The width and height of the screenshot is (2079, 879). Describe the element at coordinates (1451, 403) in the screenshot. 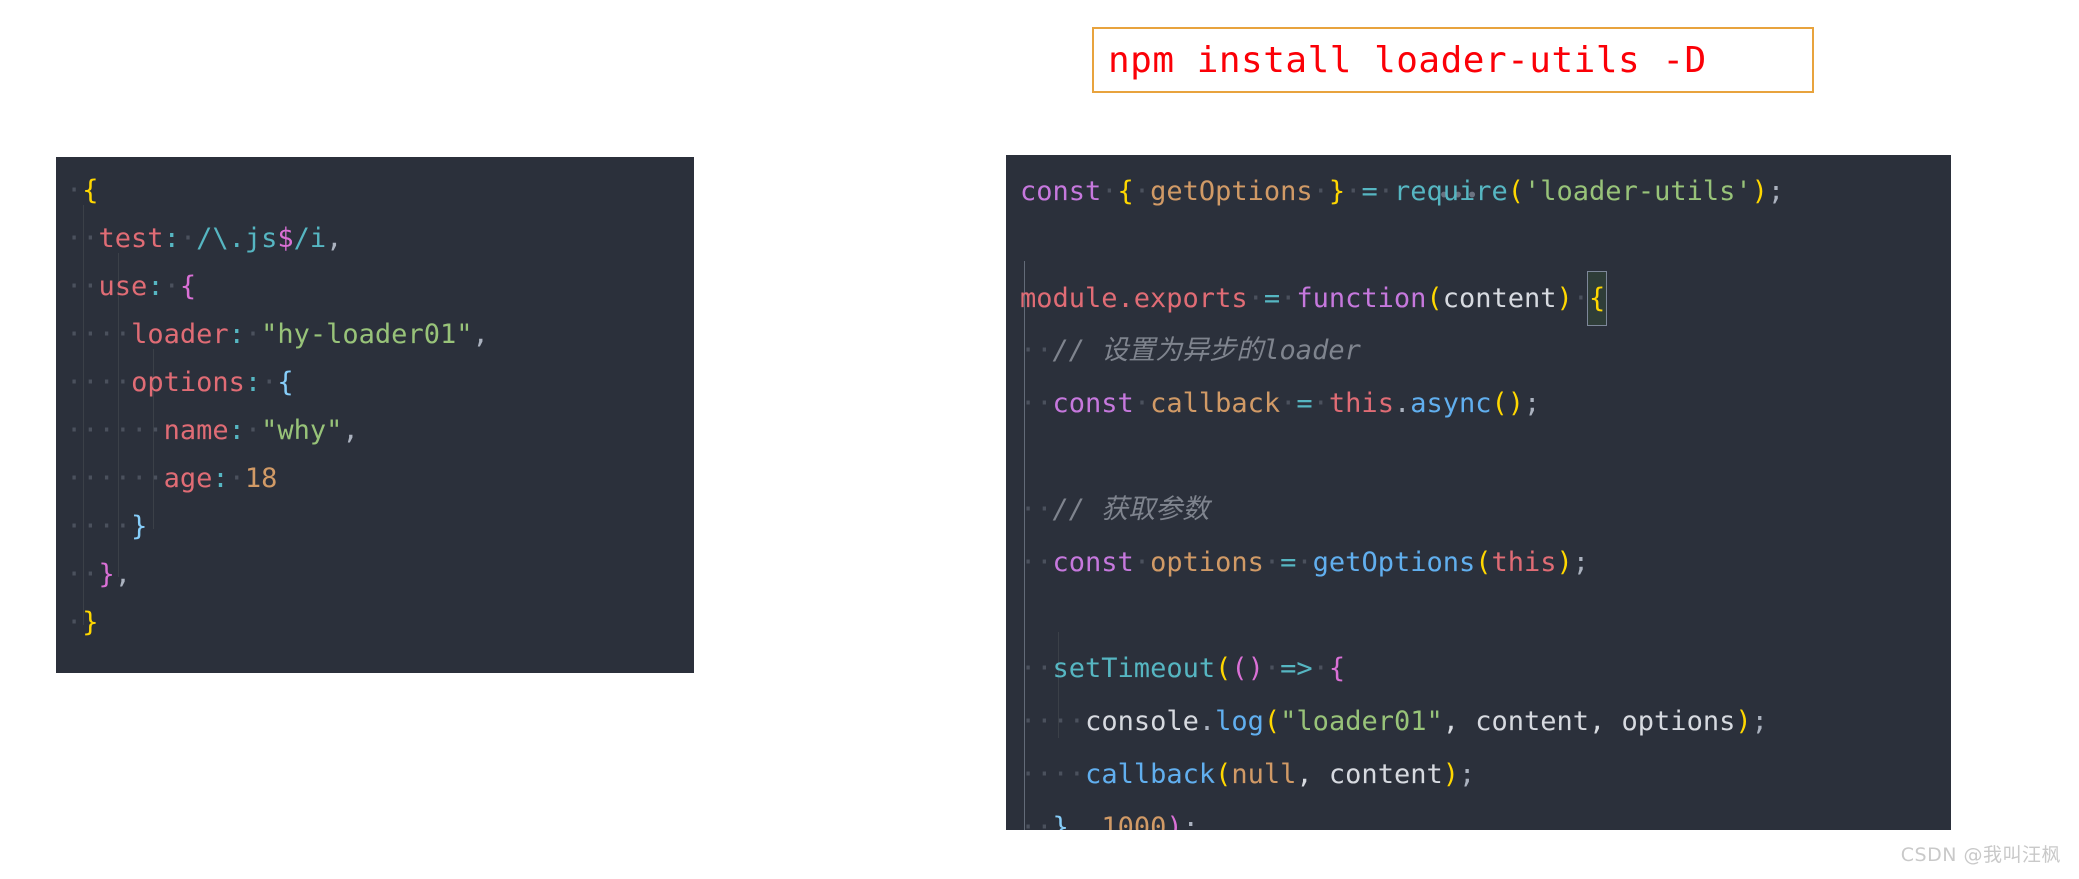

I see `method-token: async` at that location.